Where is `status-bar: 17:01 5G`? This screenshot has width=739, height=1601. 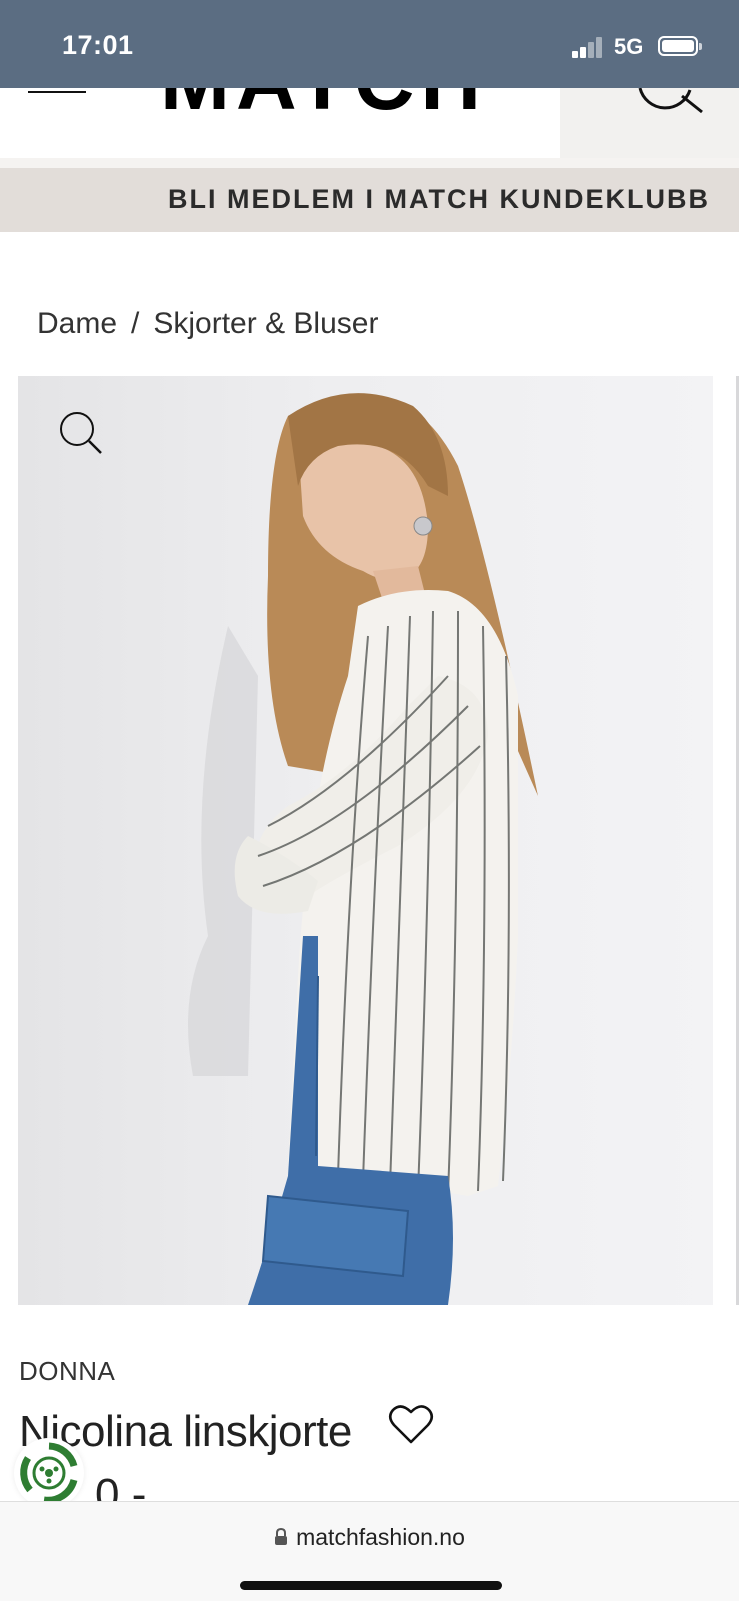 status-bar: 17:01 5G is located at coordinates (369, 44).